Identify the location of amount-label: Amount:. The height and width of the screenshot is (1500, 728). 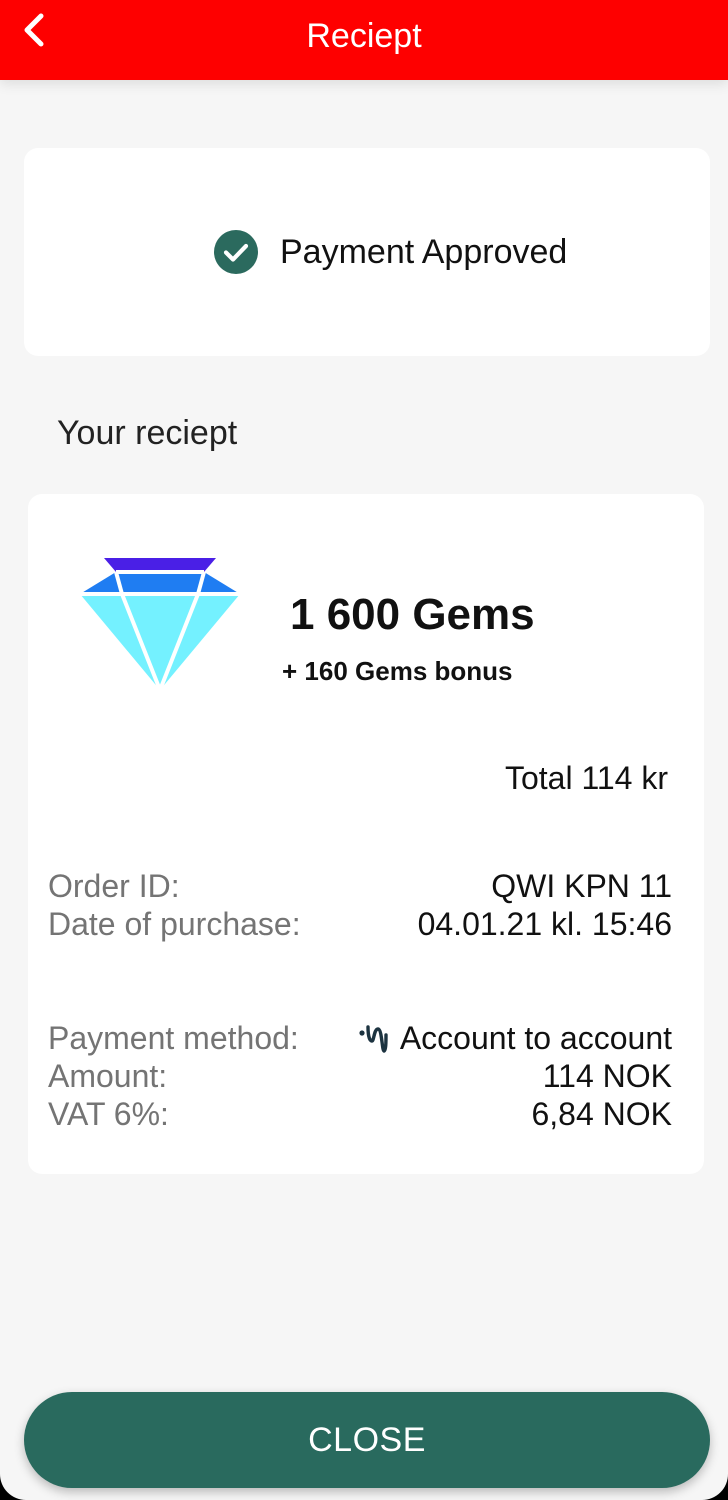
(108, 1076).